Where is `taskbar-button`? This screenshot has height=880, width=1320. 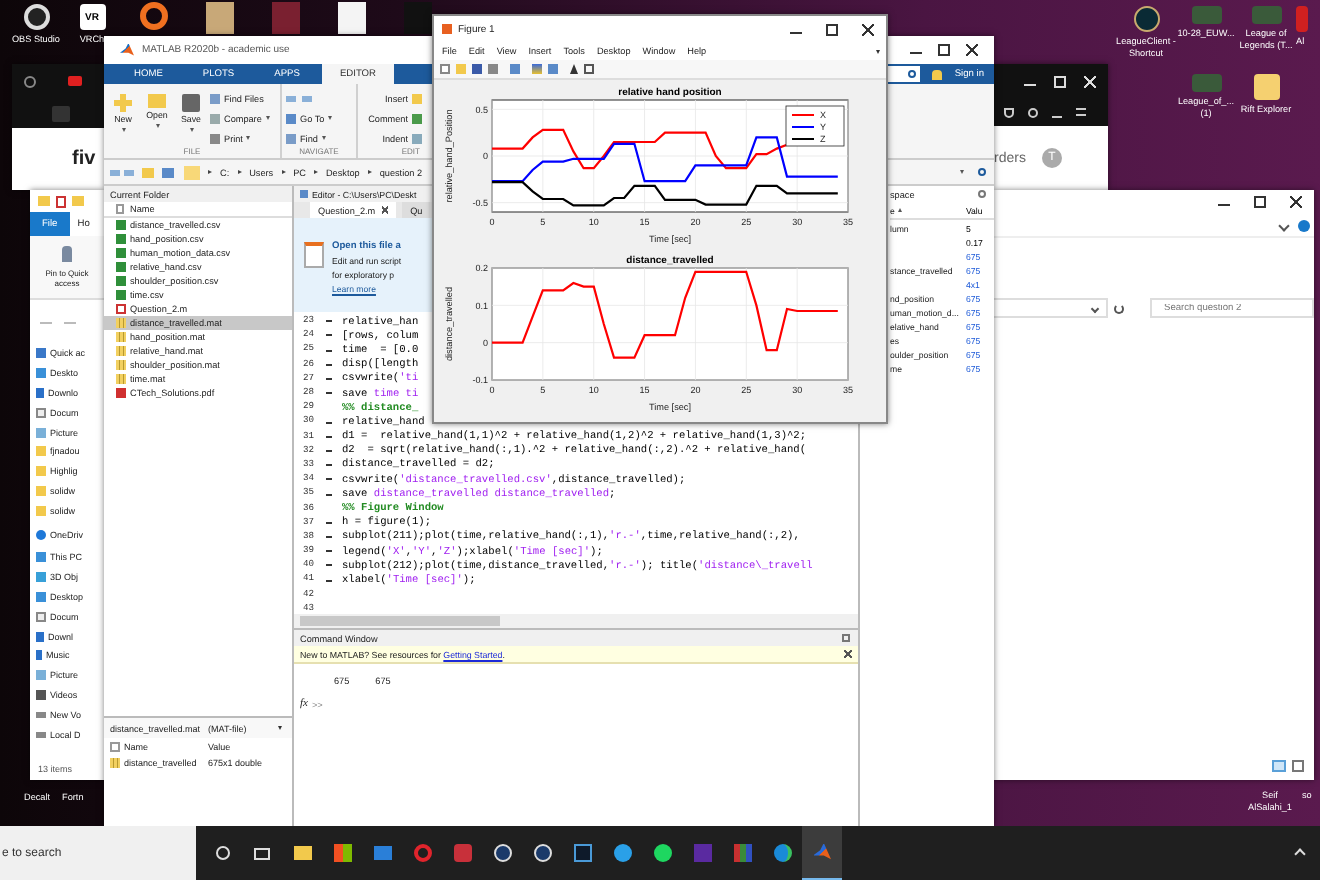
taskbar-button is located at coordinates (822, 853).